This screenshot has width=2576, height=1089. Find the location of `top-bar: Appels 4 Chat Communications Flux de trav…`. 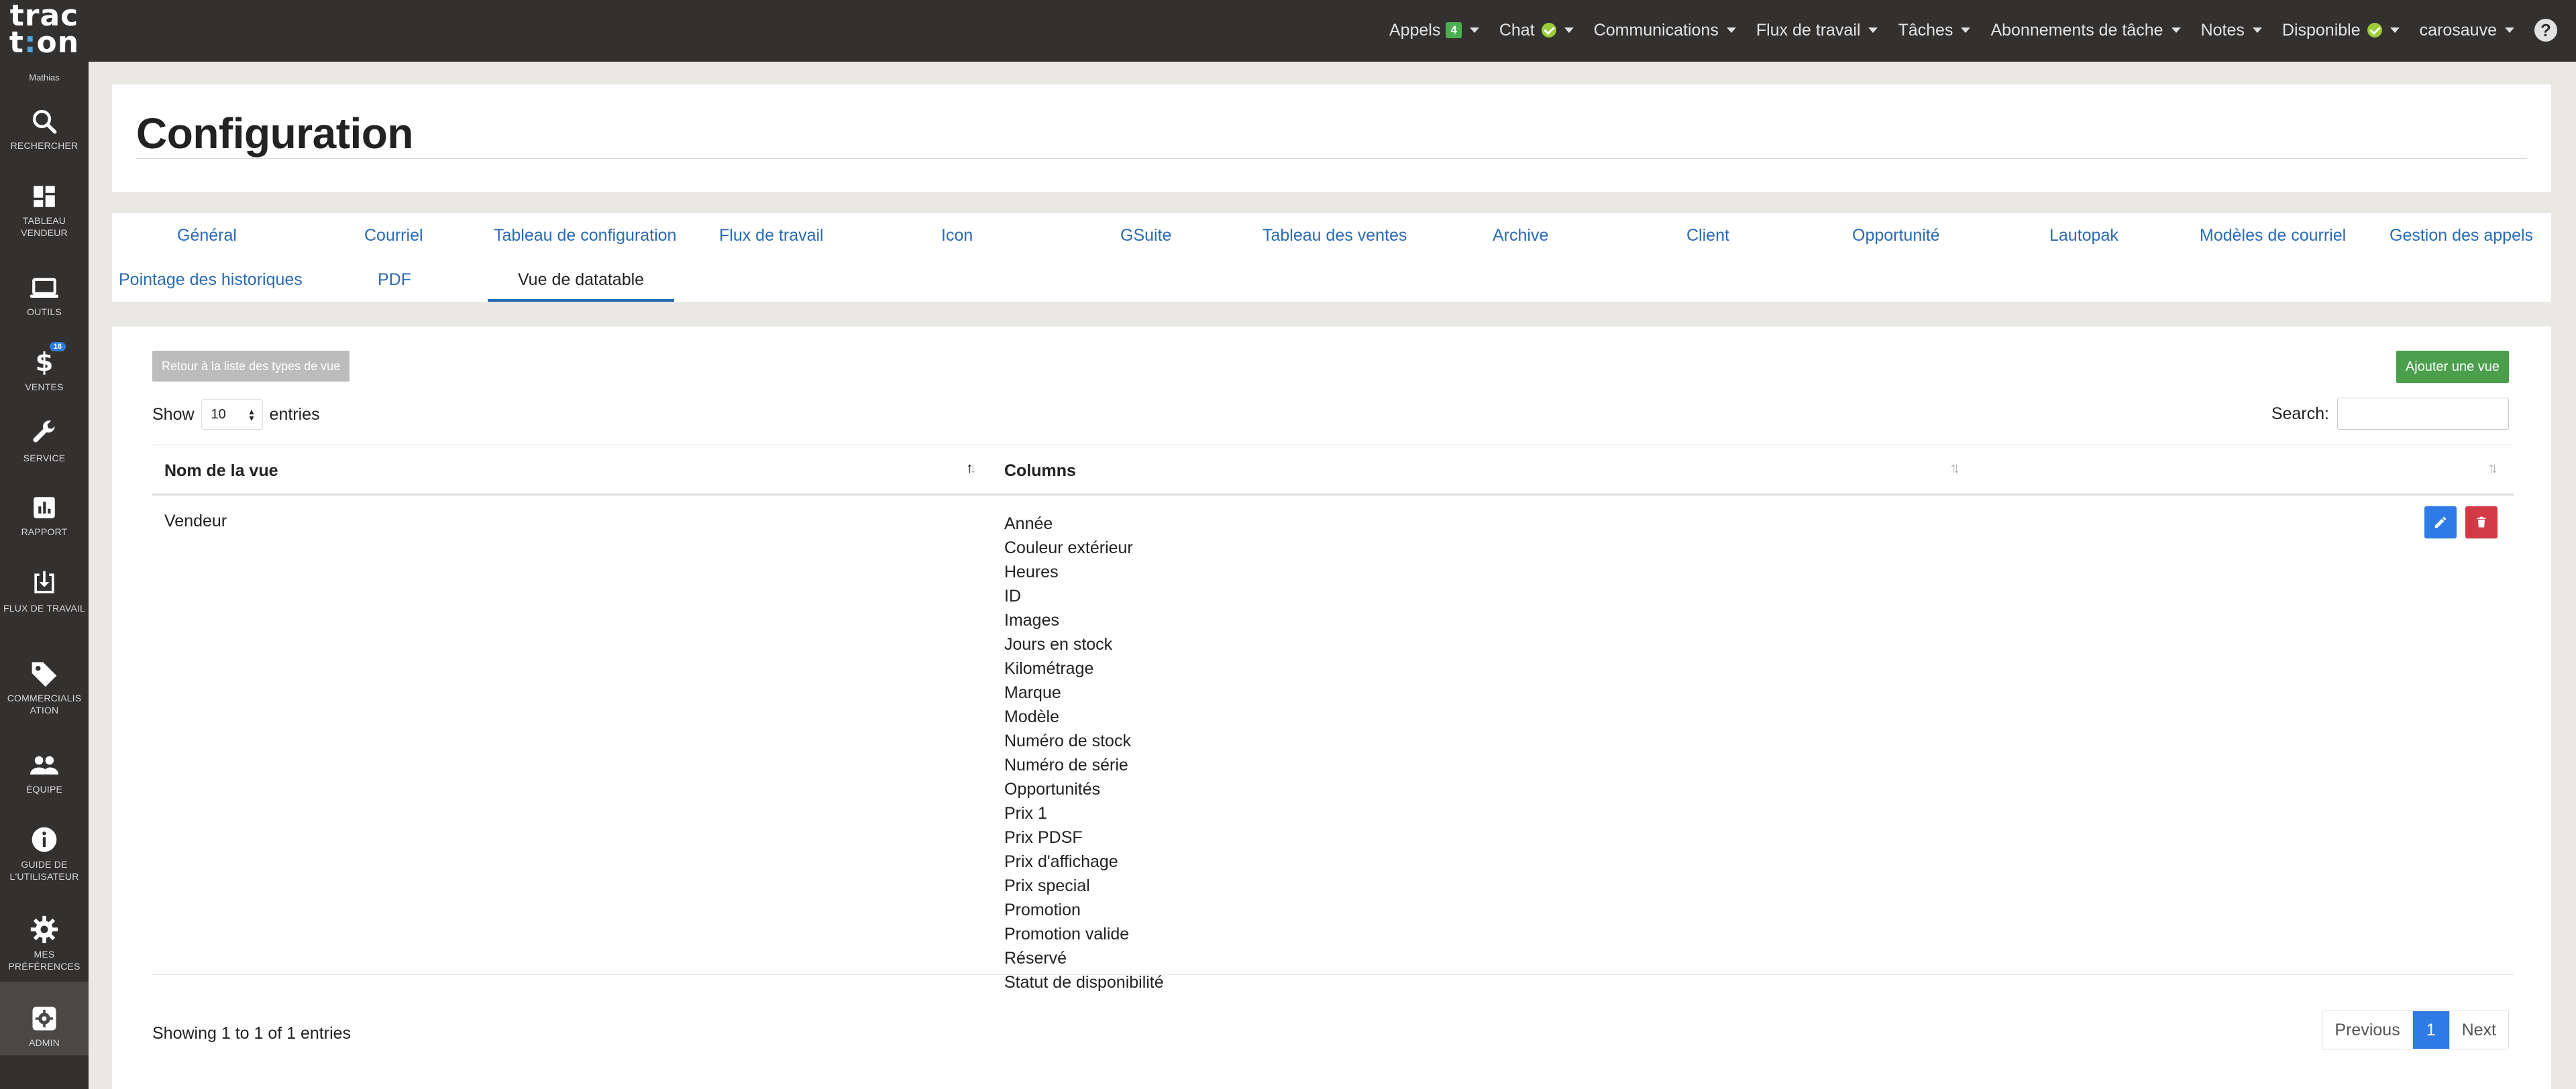

top-bar: Appels 4 Chat Communications Flux de trav… is located at coordinates (1332, 31).